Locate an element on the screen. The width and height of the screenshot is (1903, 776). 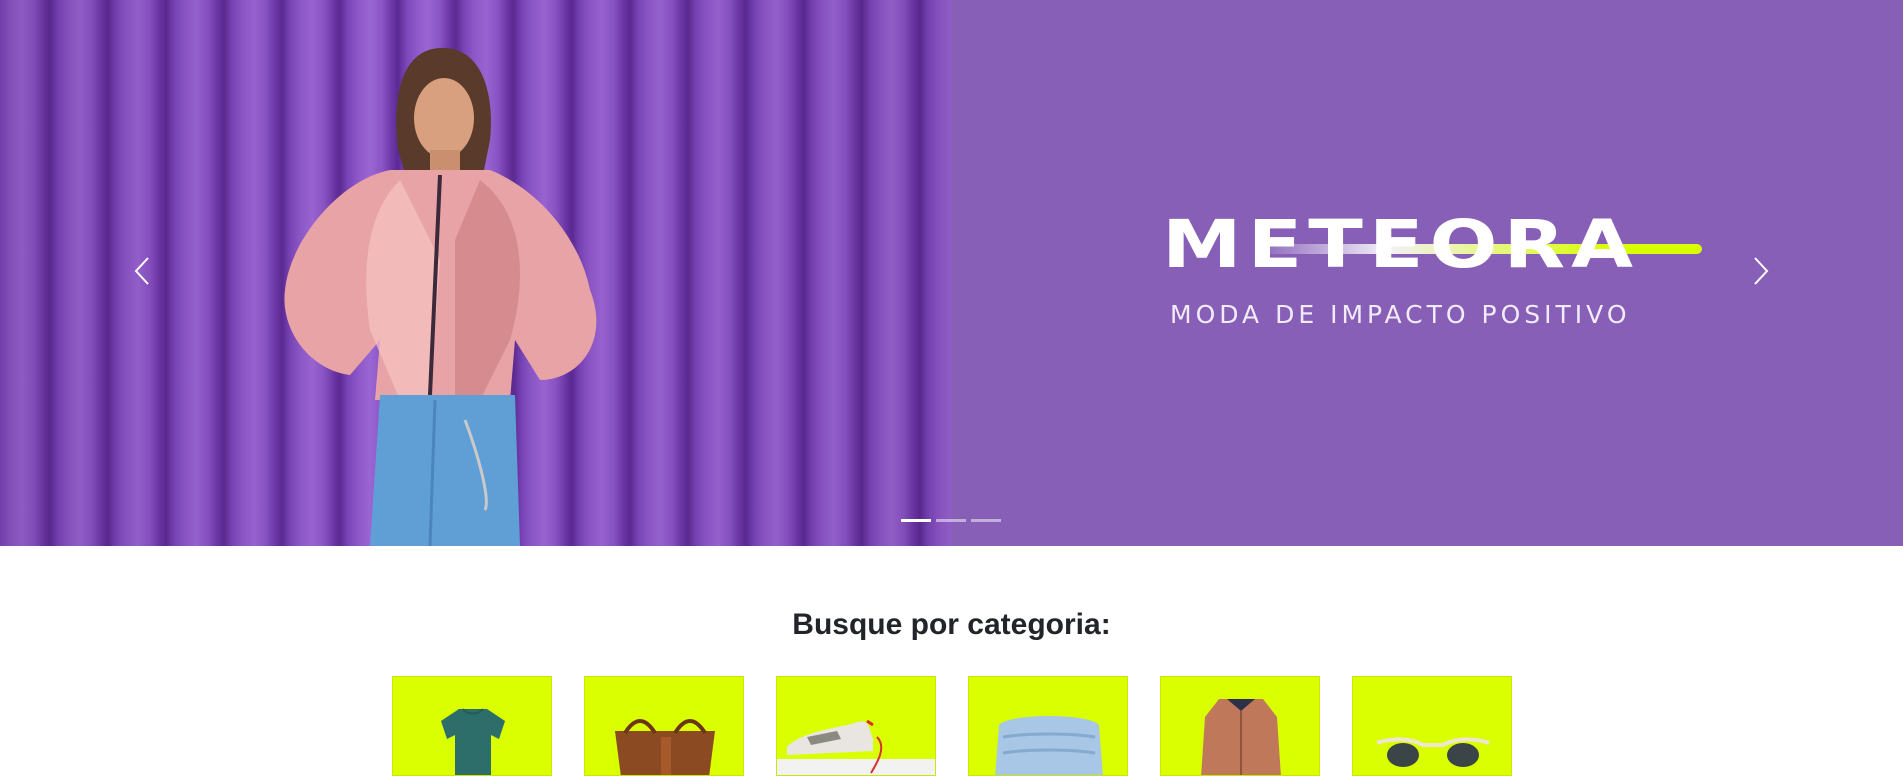
category-card-tshirt is located at coordinates (472, 726).